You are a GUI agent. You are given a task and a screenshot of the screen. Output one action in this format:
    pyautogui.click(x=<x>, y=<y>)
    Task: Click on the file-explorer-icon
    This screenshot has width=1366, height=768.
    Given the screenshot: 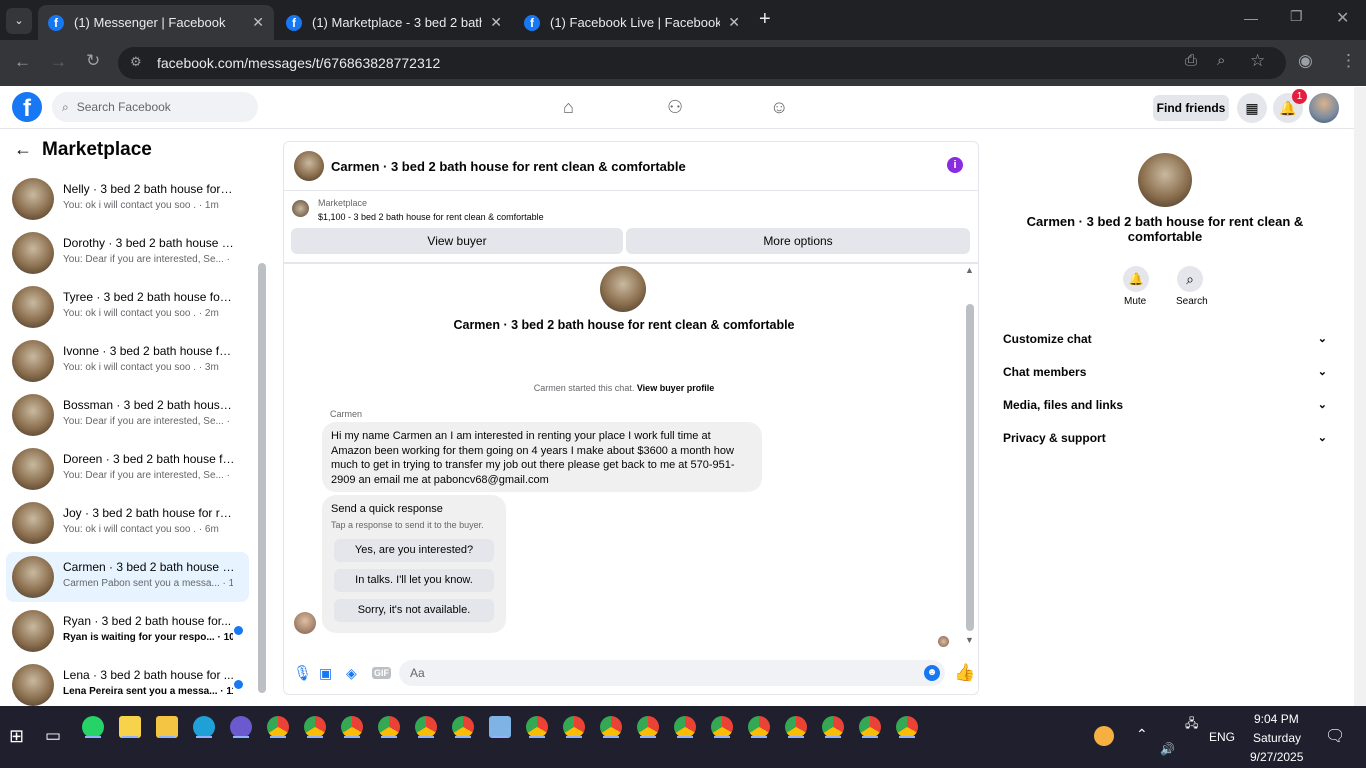 What is the action you would take?
    pyautogui.click(x=167, y=727)
    